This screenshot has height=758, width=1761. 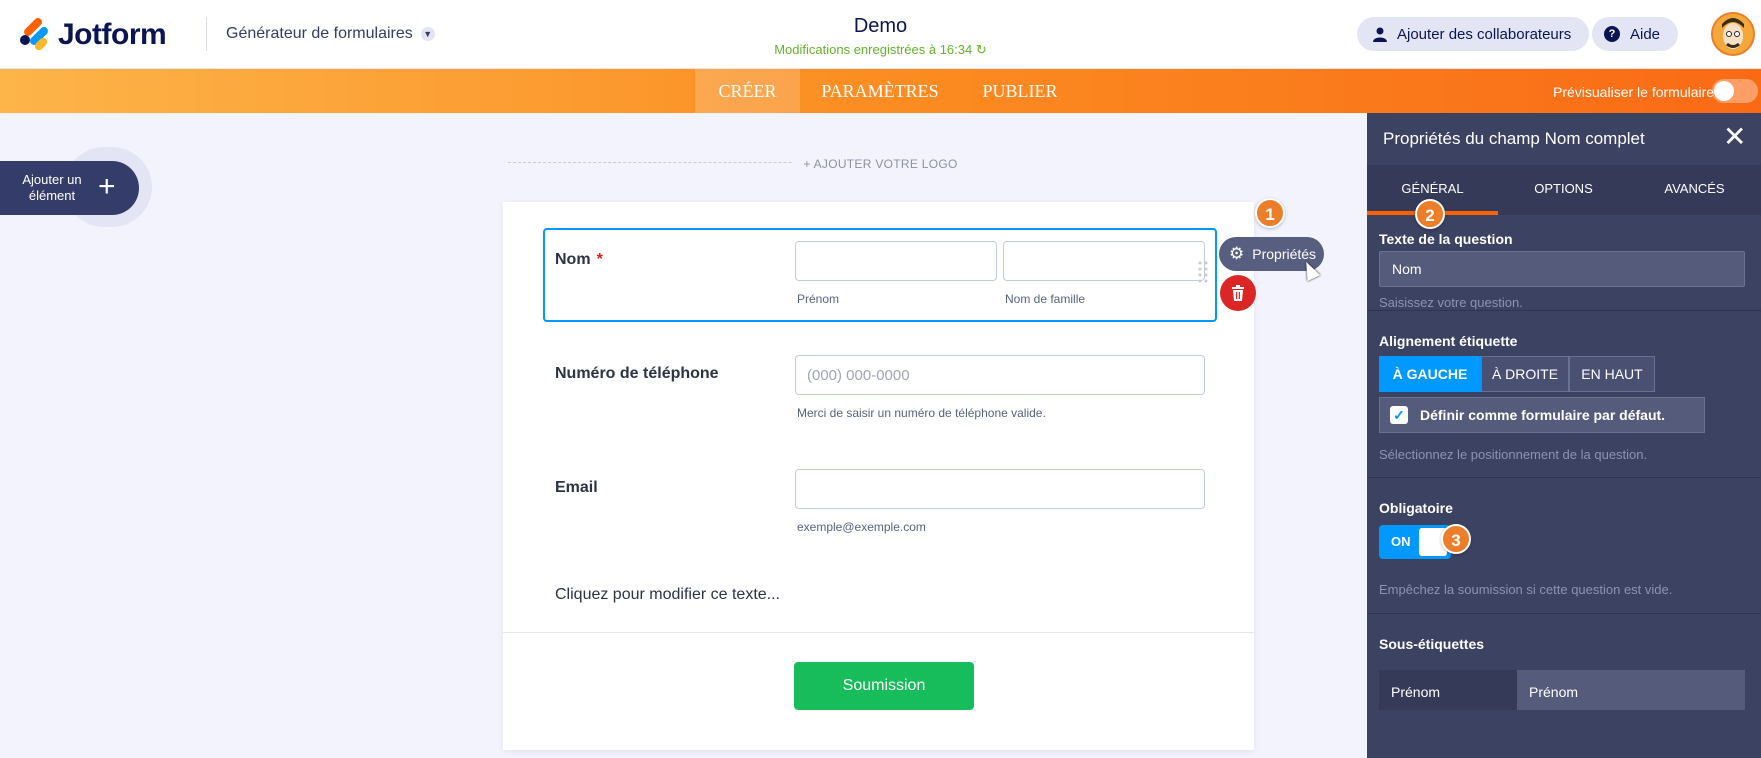 What do you see at coordinates (1045, 299) in the screenshot?
I see `last-name-sublabel: Nom de famille` at bounding box center [1045, 299].